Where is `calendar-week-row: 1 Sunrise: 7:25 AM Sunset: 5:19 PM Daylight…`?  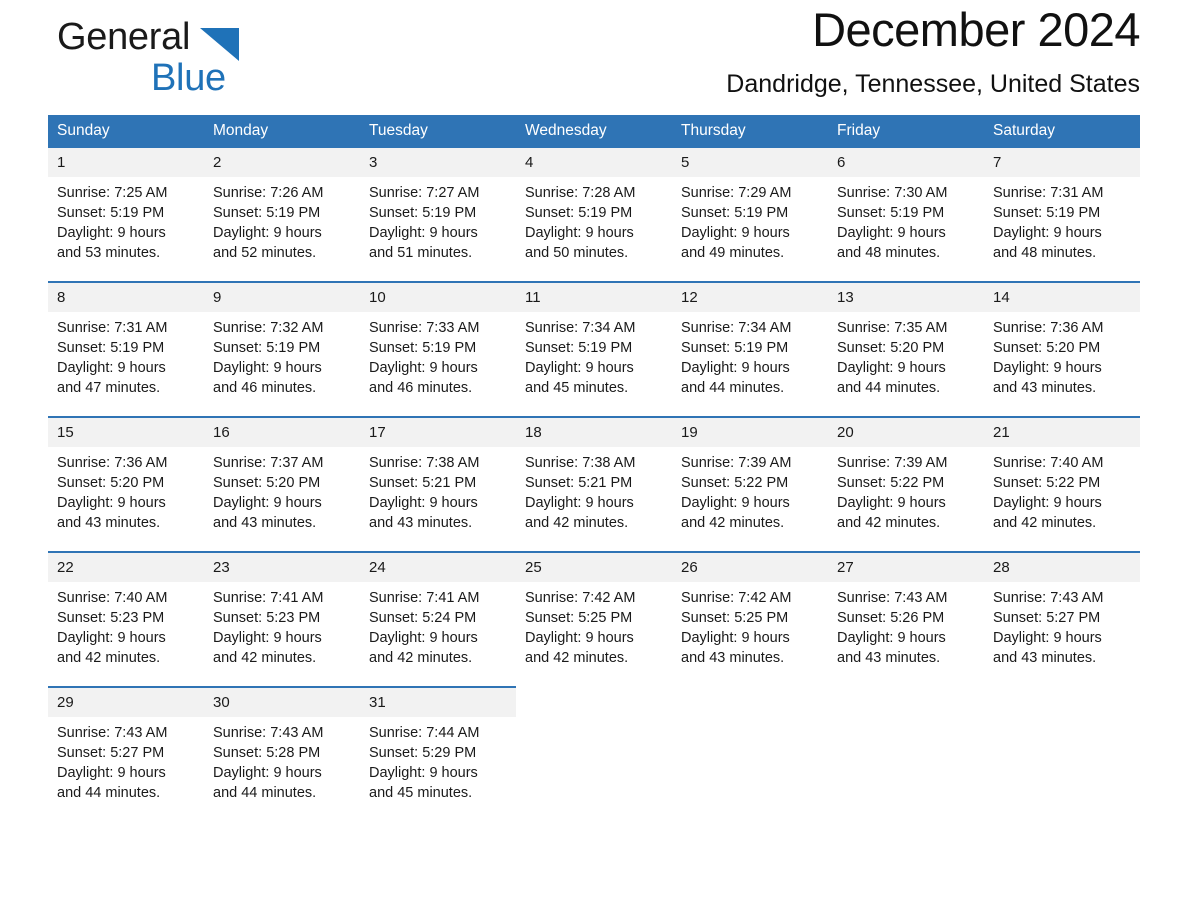
calendar-week-row: 1 Sunrise: 7:25 AM Sunset: 5:19 PM Daylight… is located at coordinates (594, 214).